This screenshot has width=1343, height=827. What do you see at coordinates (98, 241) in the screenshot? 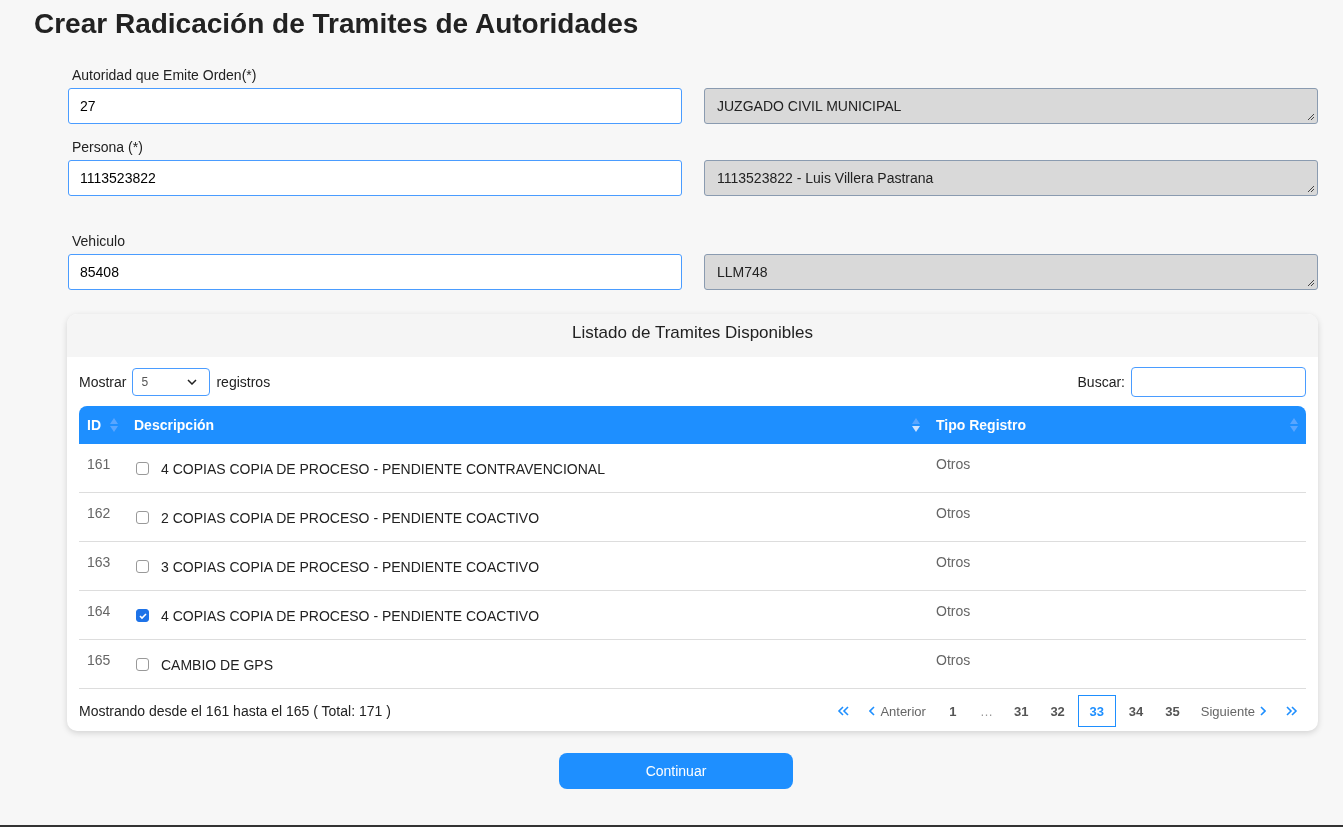
I see `field-label: Vehiculo` at bounding box center [98, 241].